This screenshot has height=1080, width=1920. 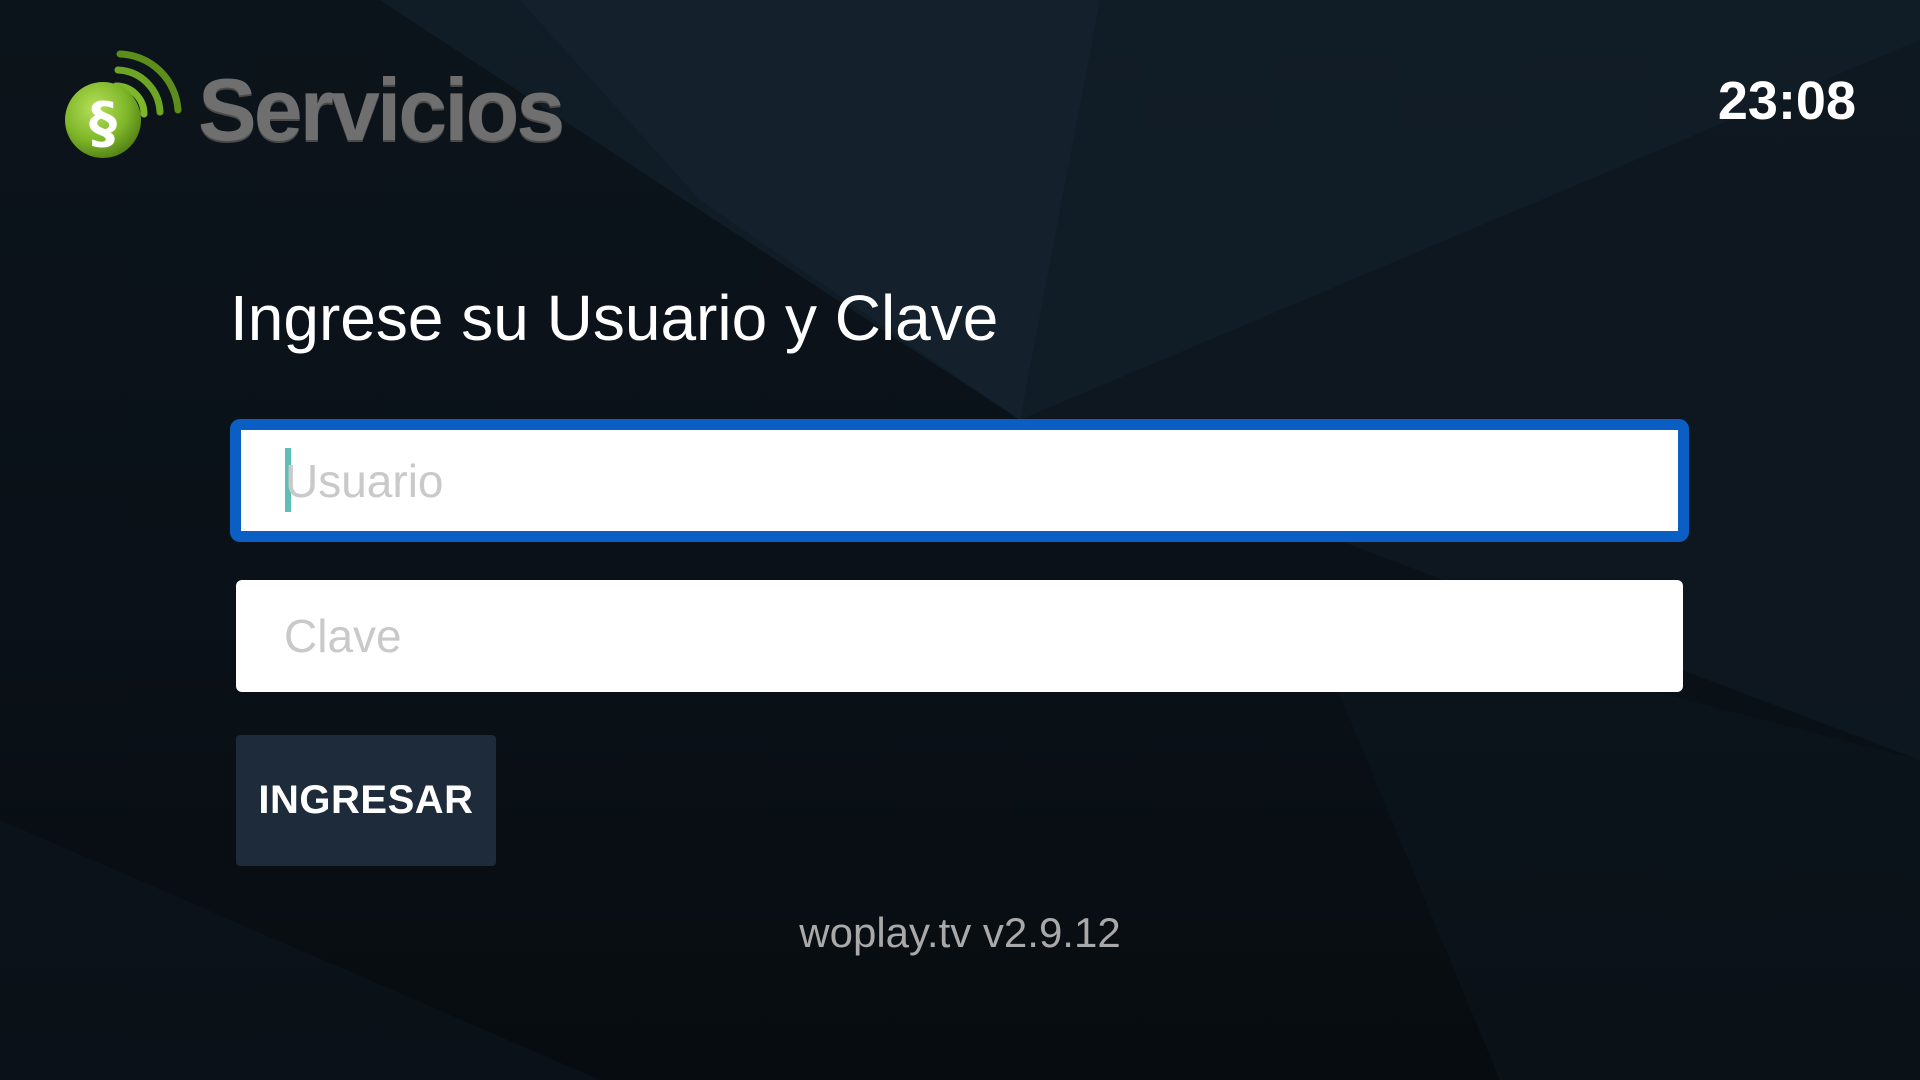 What do you see at coordinates (123, 104) in the screenshot?
I see `brand-logo-icon: §` at bounding box center [123, 104].